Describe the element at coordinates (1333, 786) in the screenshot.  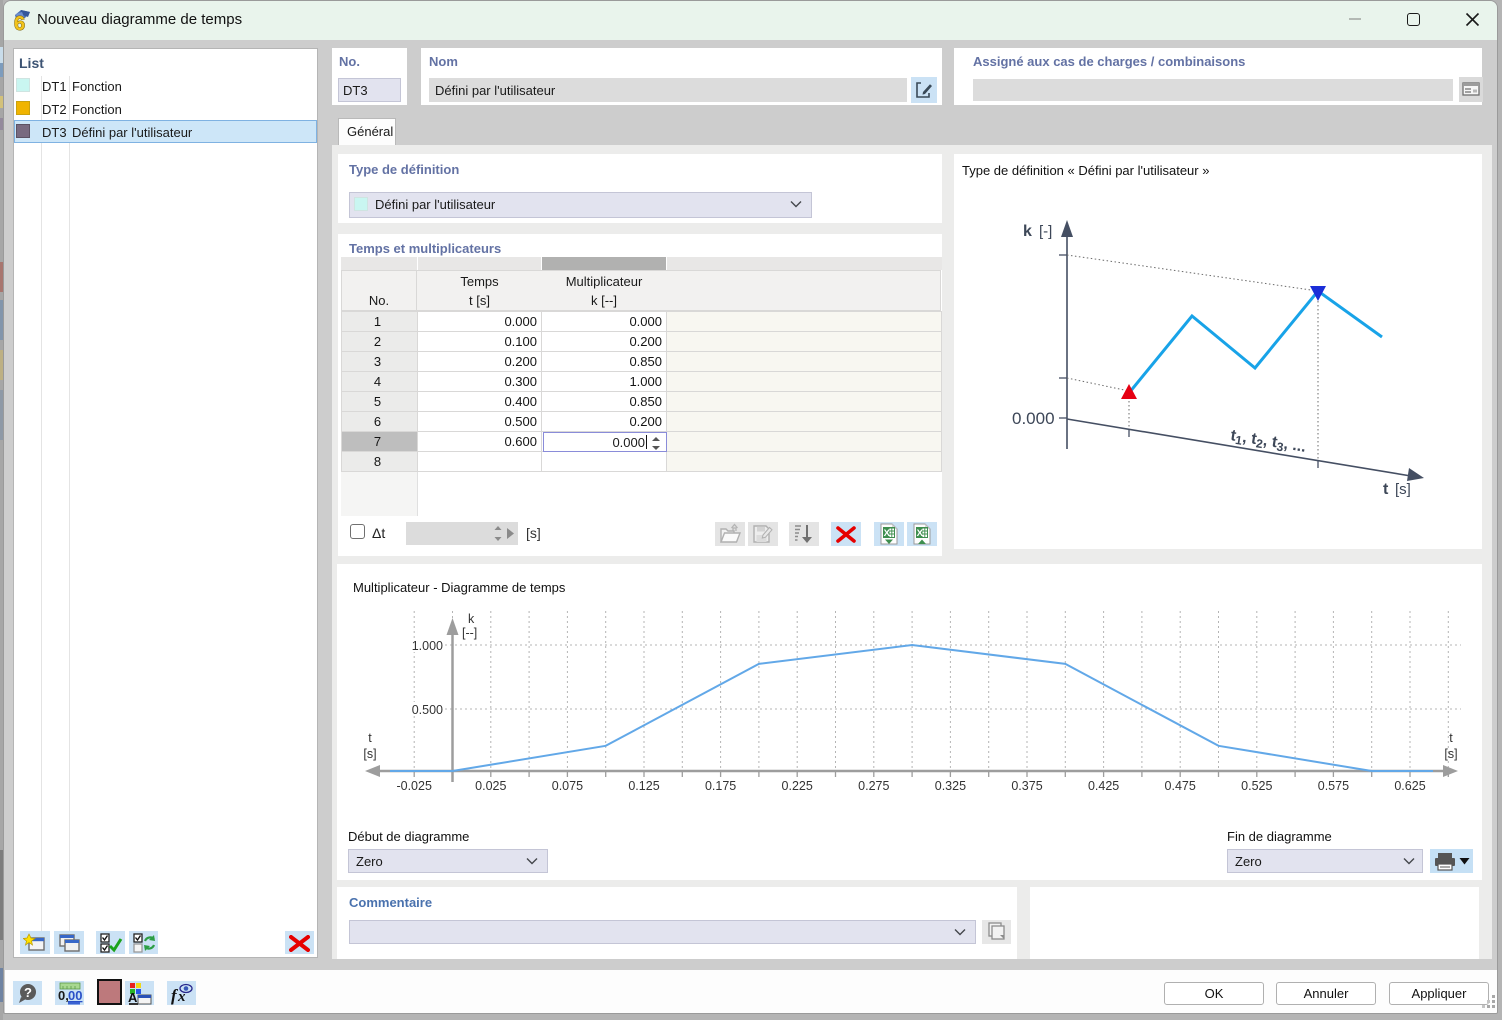
I see `svg-text: 0.575` at that location.